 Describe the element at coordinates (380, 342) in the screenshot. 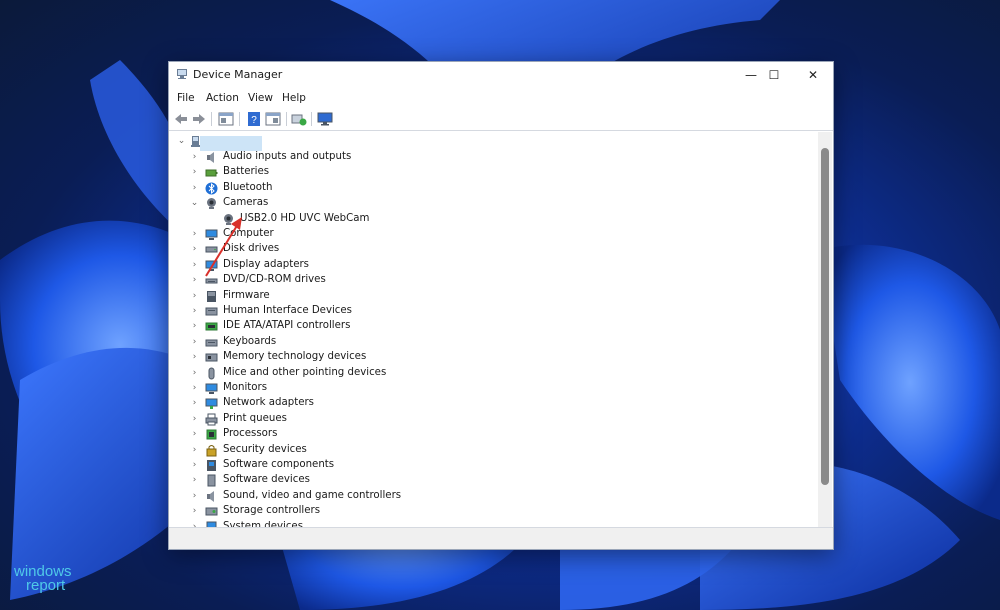

I see `tree-category-item: › Keyboards` at that location.